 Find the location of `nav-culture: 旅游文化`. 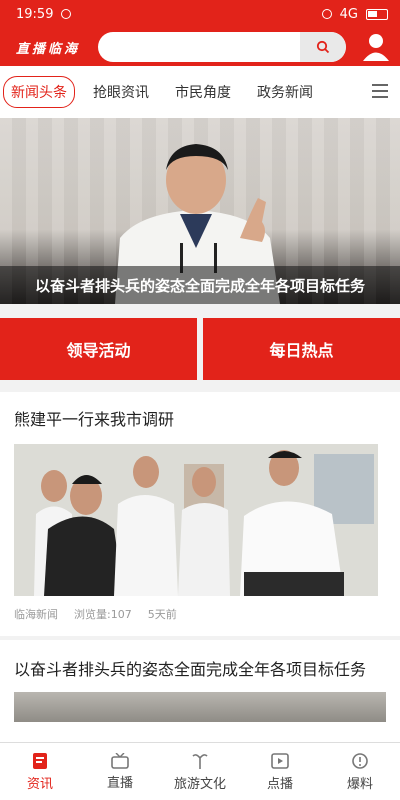

nav-culture: 旅游文化 is located at coordinates (200, 771).